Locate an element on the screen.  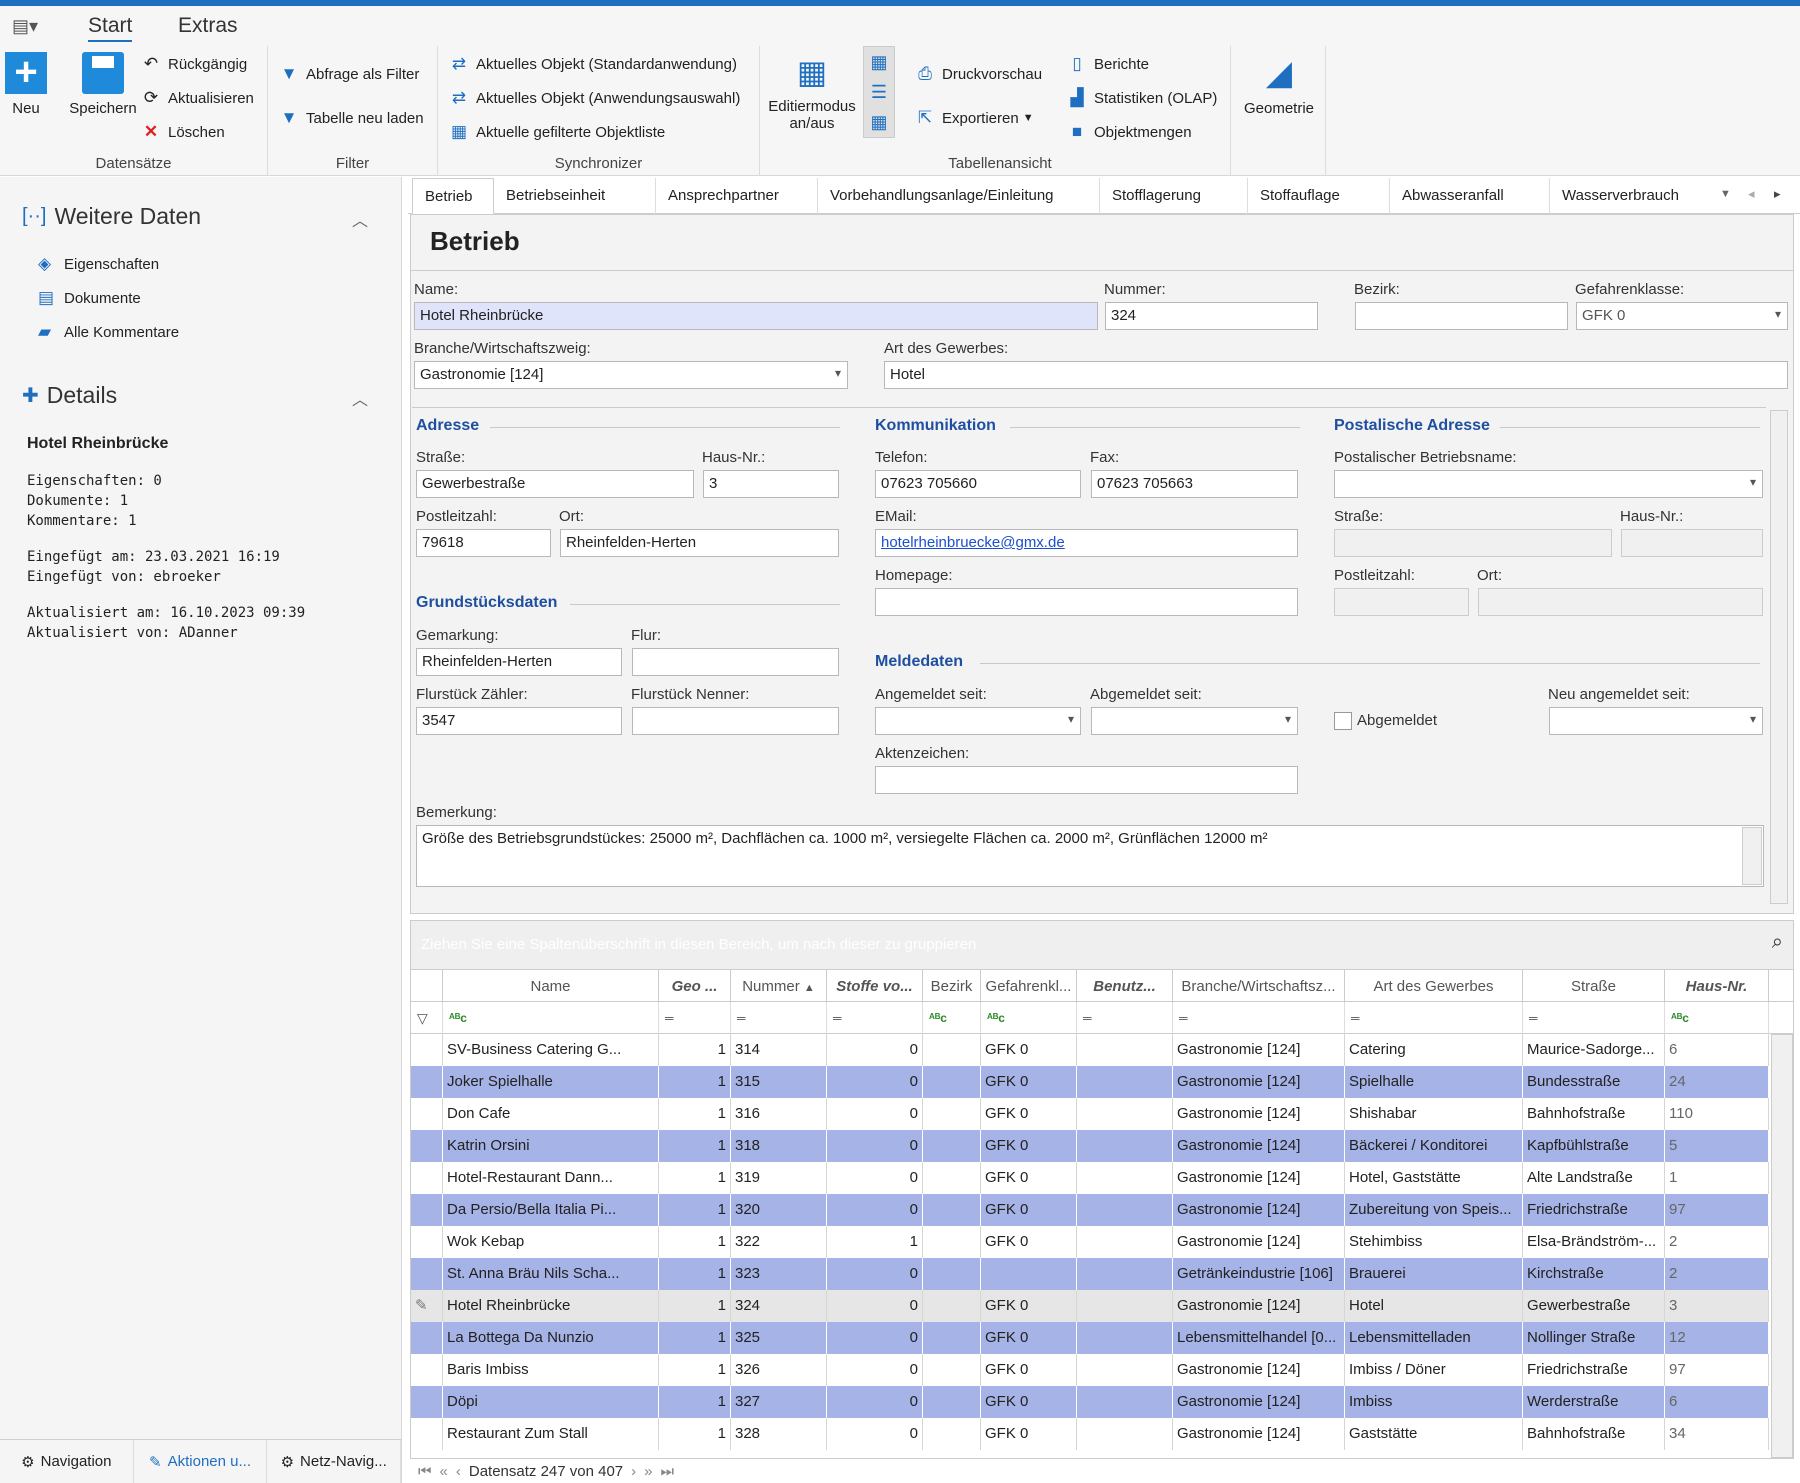
telefon-field: 07623 705660 is located at coordinates (978, 484).